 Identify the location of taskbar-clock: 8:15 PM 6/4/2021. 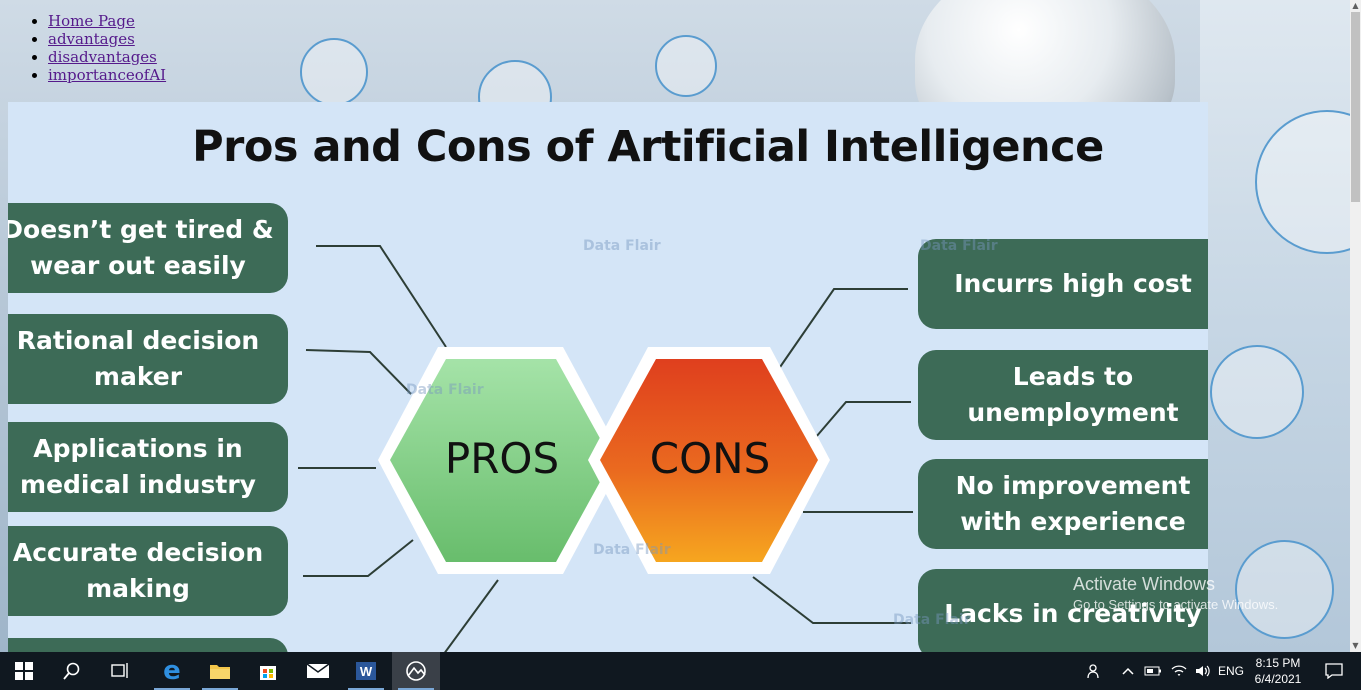
(1278, 671).